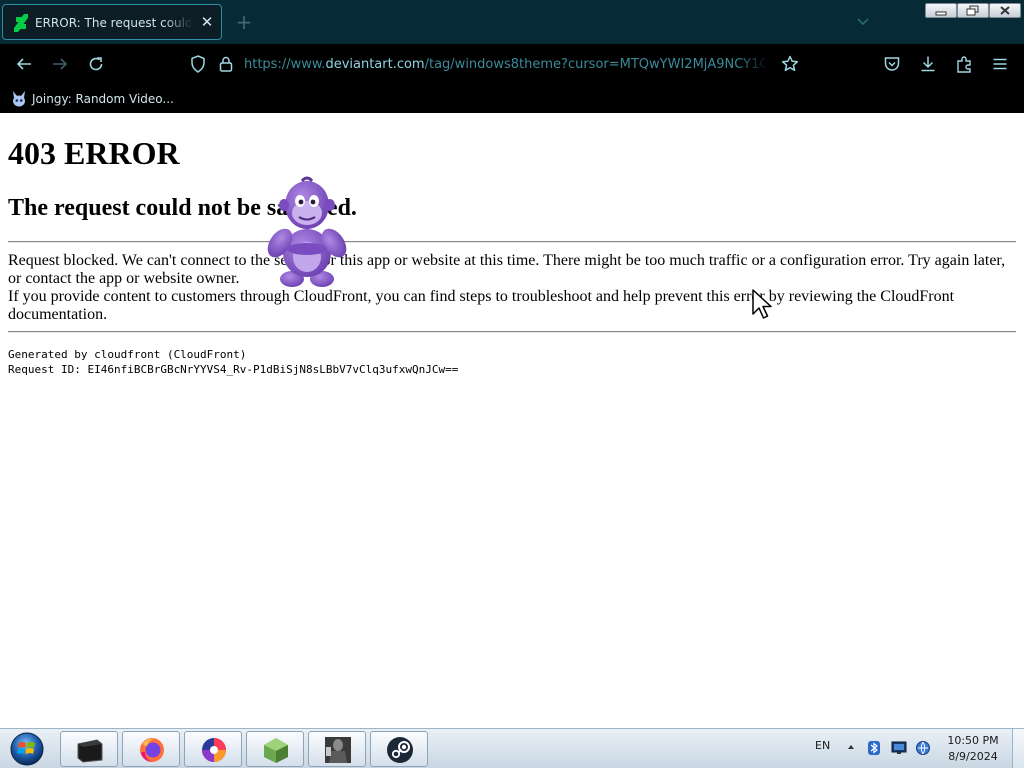 This screenshot has width=1024, height=768. Describe the element at coordinates (973, 749) in the screenshot. I see `system-clock: 10:50 PM 8/9/2024` at that location.